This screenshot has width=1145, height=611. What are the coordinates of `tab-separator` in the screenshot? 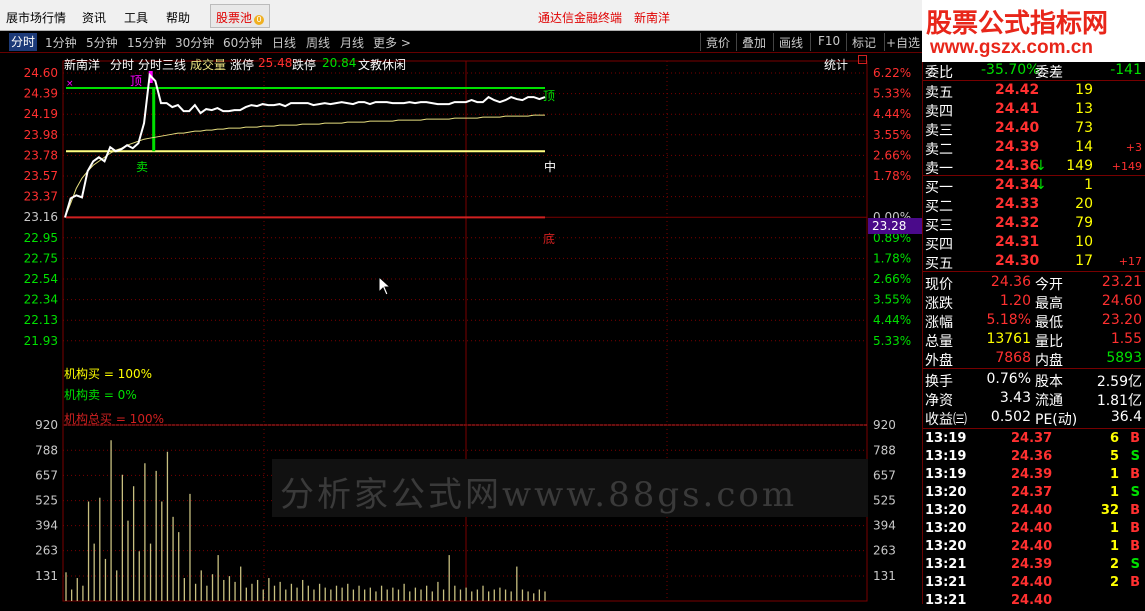 It's located at (700, 42).